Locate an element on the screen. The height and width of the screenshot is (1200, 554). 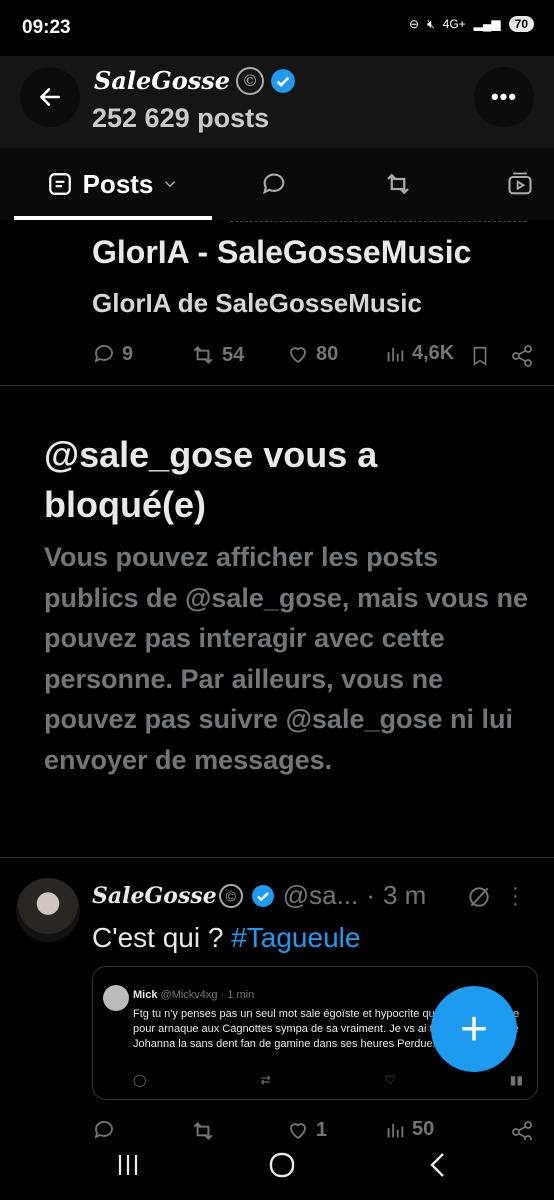
more-icon: ••• is located at coordinates (504, 96).